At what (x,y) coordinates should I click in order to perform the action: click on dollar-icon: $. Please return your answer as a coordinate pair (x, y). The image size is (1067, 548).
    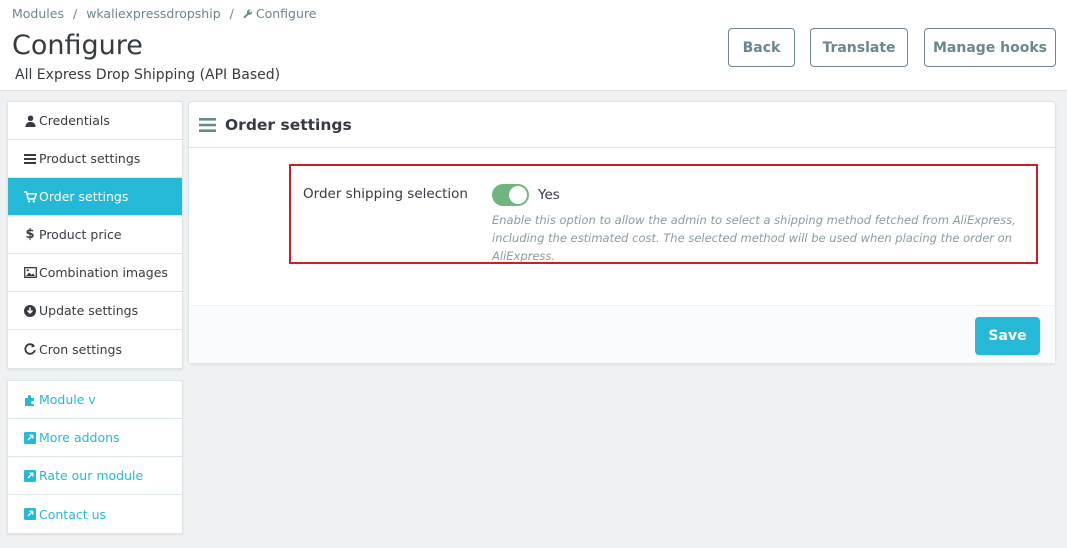
    Looking at the image, I should click on (30, 234).